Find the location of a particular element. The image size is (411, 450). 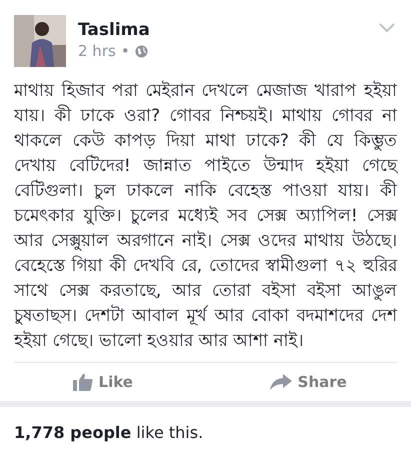

share-button: Share is located at coordinates (308, 382).